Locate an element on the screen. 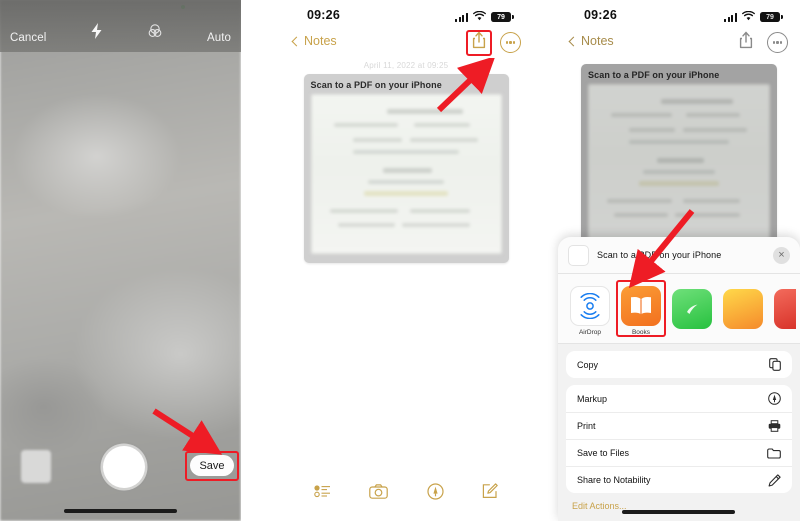 The width and height of the screenshot is (800, 521). flash-bolt-icon is located at coordinates (96, 33).